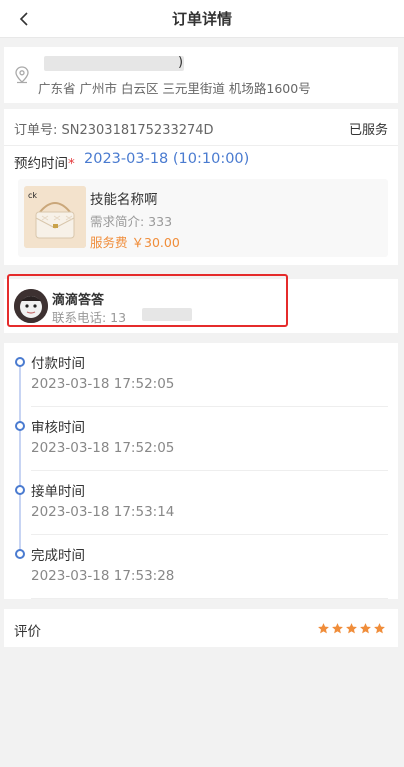  I want to click on order-number-label: 订单号:, so click(38, 130).